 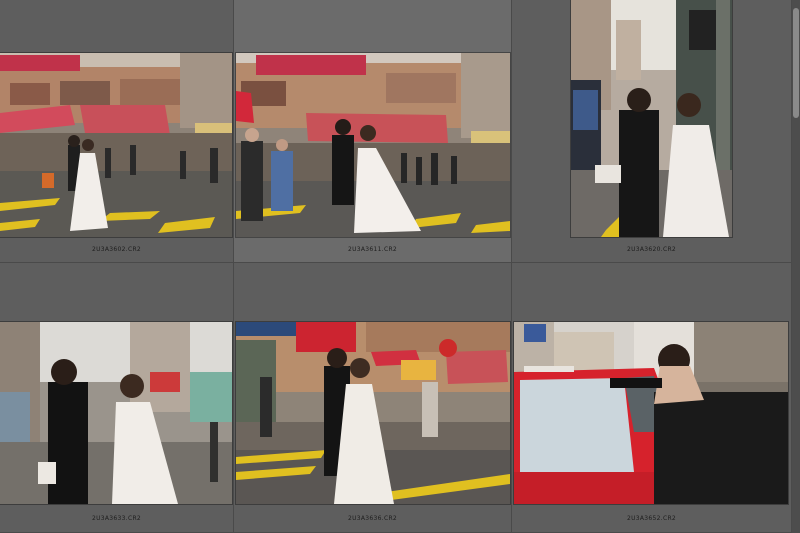 What do you see at coordinates (651, 249) in the screenshot?
I see `filename-label: 2U3A3620.CR2` at bounding box center [651, 249].